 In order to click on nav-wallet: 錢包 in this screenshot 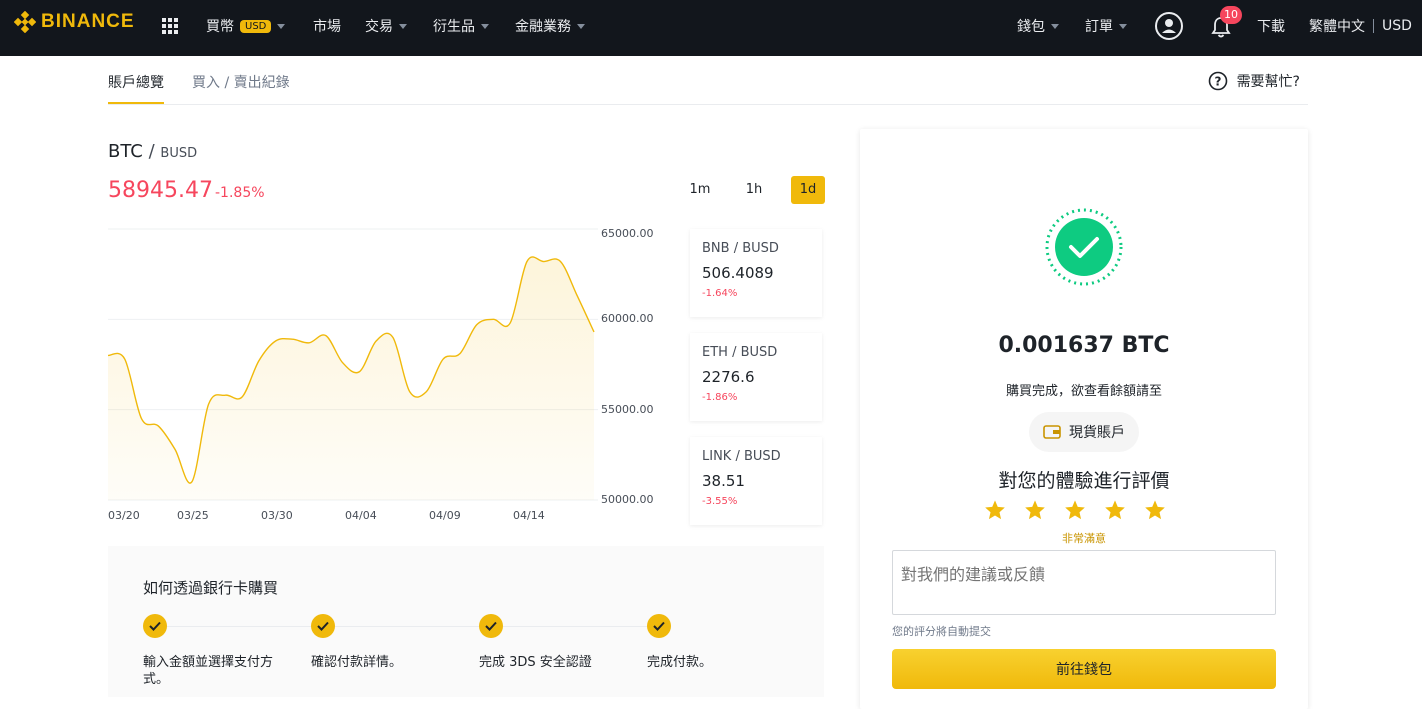, I will do `click(1038, 26)`.